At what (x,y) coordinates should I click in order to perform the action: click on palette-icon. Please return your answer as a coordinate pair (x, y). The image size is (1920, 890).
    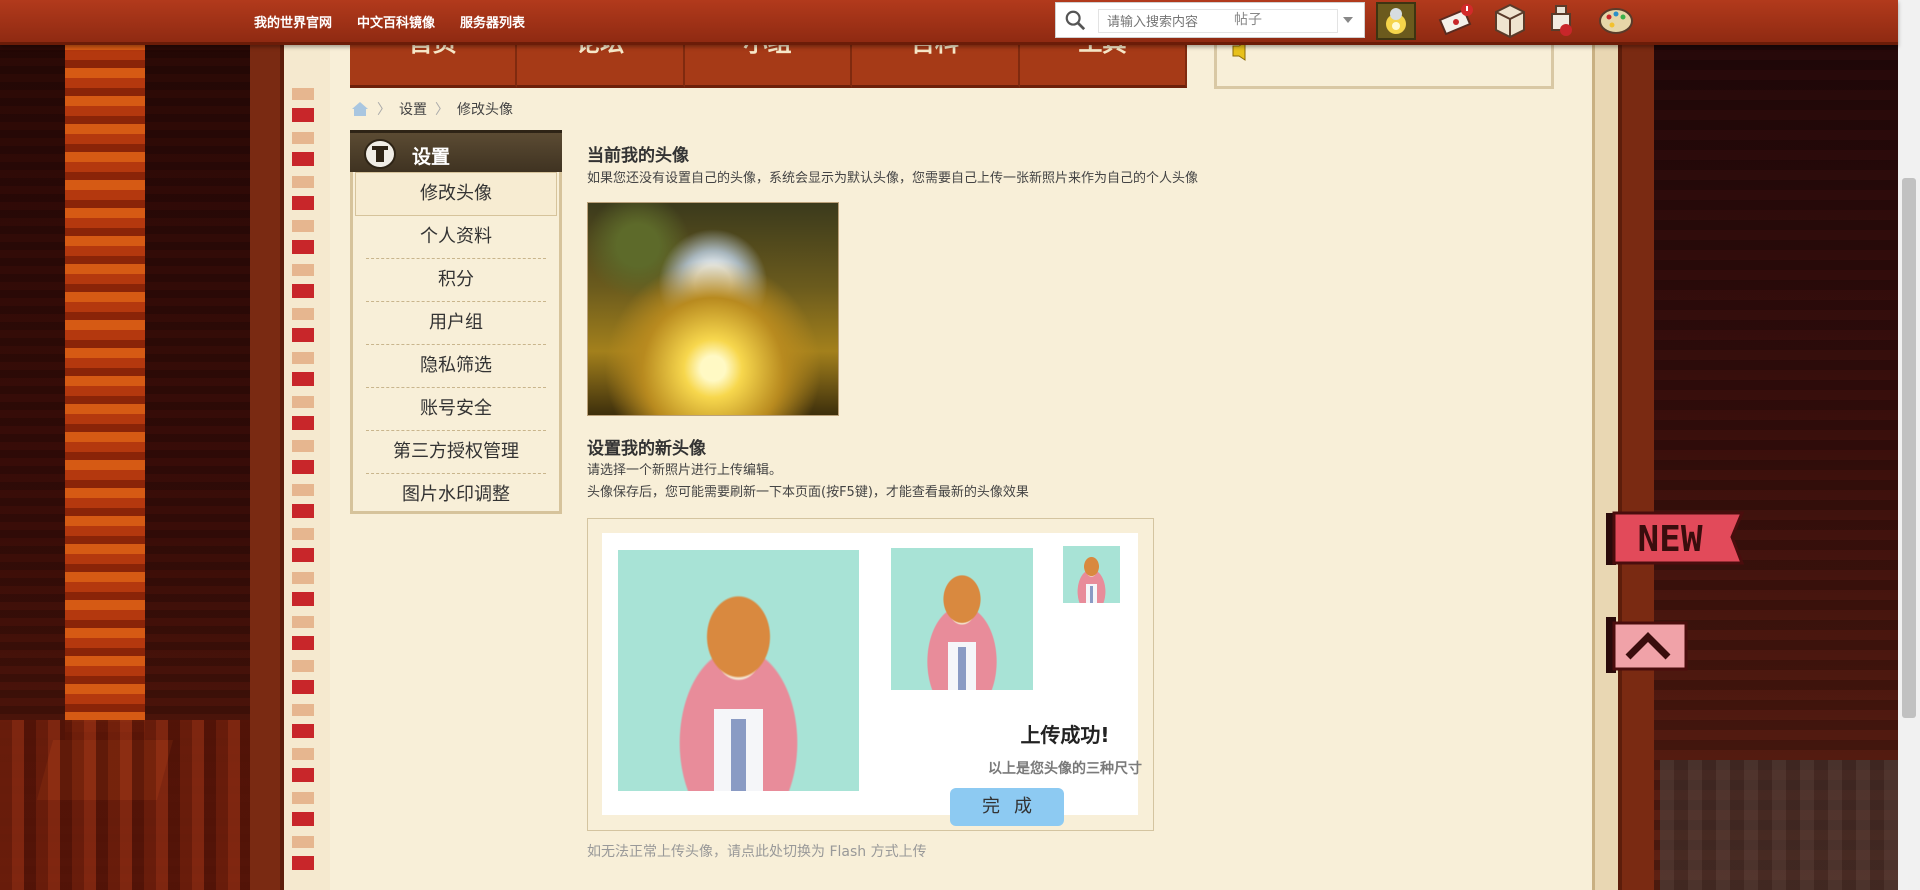
    Looking at the image, I should click on (1616, 21).